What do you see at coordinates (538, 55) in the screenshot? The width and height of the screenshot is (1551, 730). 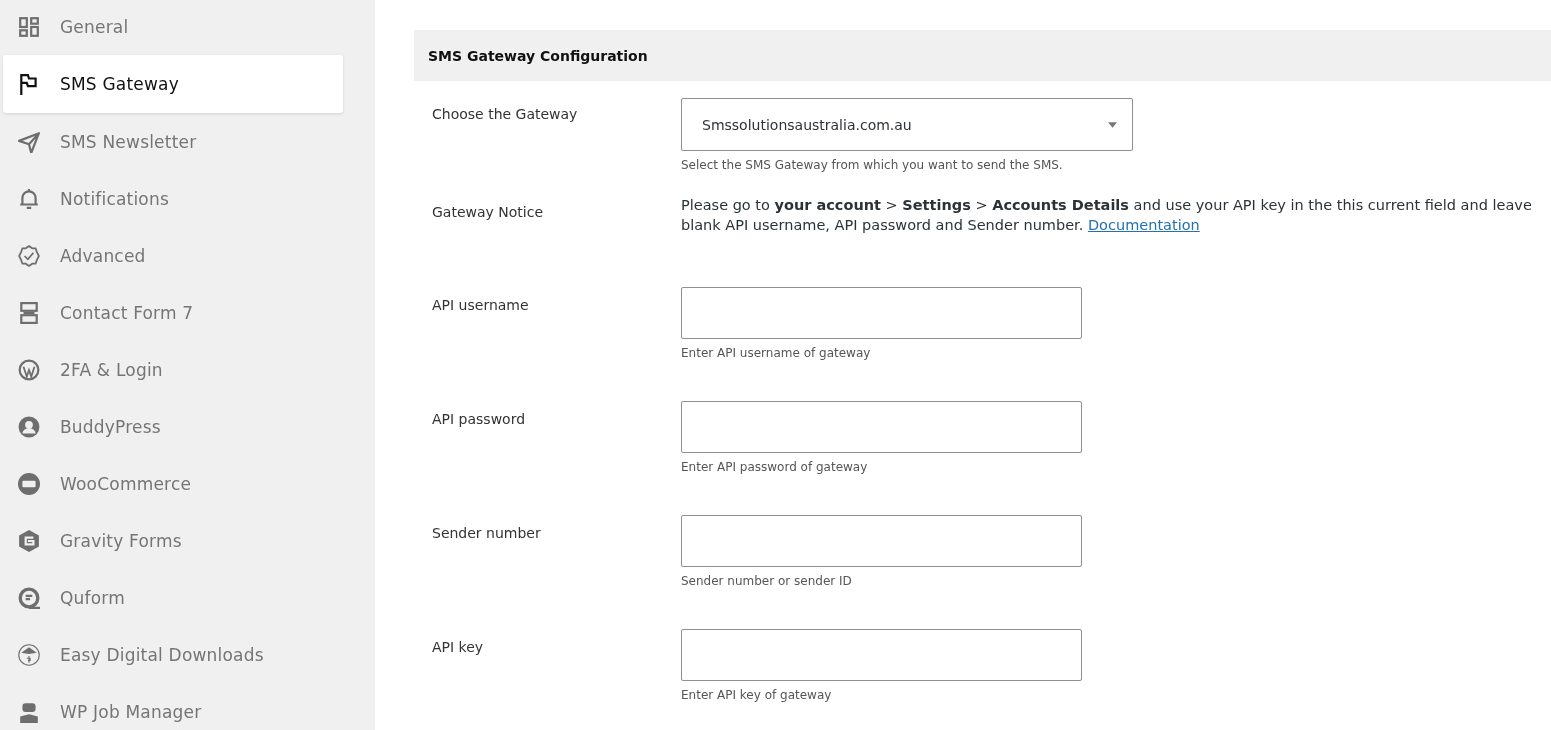 I see `section-title: SMS Gateway Configuration` at bounding box center [538, 55].